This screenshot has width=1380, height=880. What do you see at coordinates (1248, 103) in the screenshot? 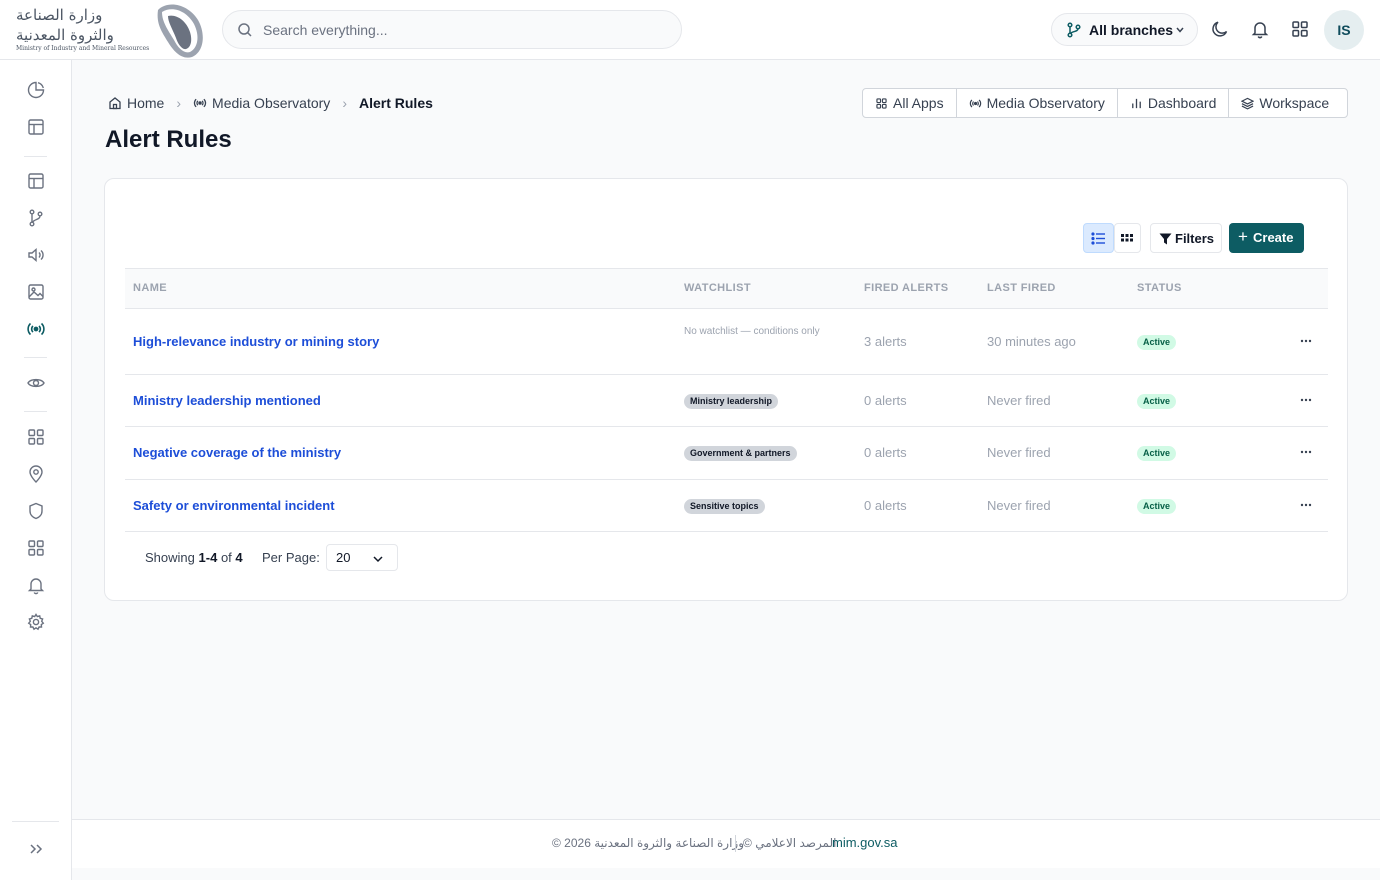
I see `layers-icon` at bounding box center [1248, 103].